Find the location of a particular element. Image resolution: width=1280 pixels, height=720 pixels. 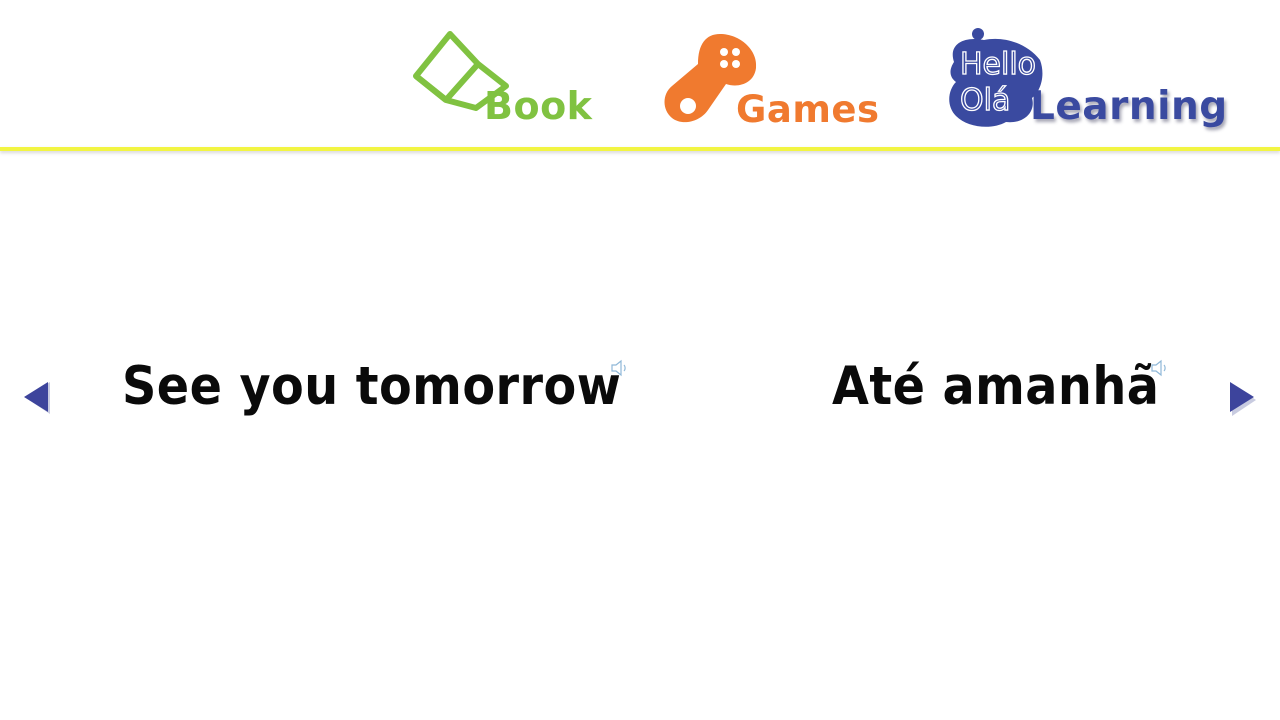

nav-book-label: Book is located at coordinates (538, 106).